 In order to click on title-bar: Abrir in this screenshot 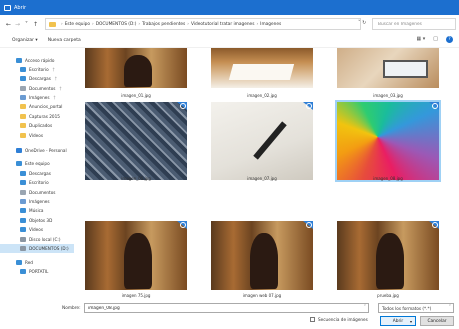, I will do `click(229, 7)`.